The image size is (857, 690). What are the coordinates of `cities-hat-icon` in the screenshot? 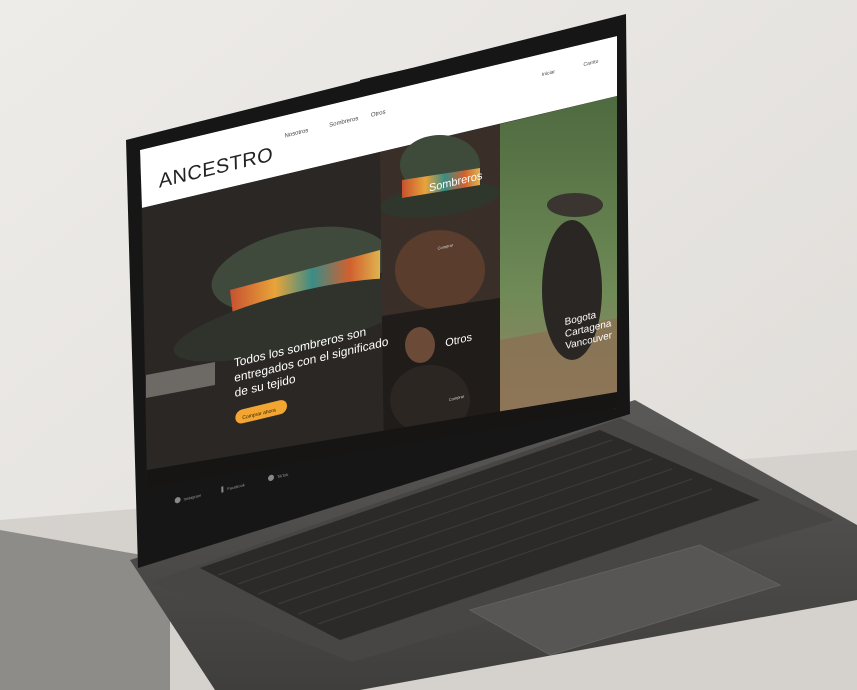 It's located at (575, 205).